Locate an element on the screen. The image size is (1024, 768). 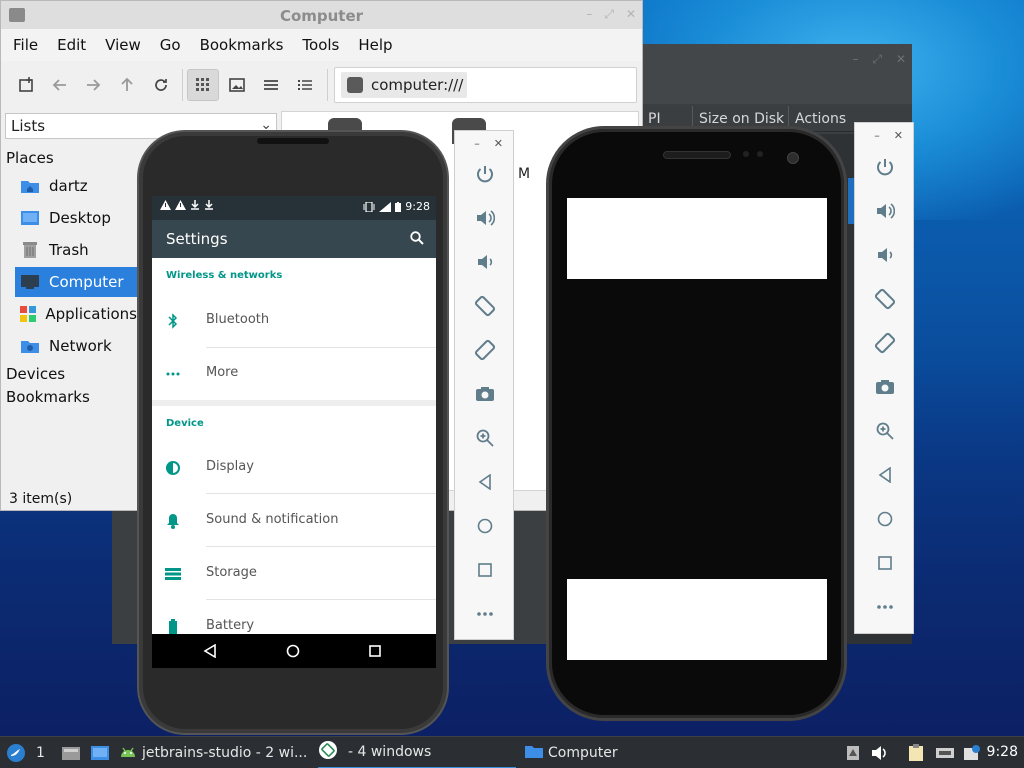
places-heading: Places is located at coordinates (30, 158).